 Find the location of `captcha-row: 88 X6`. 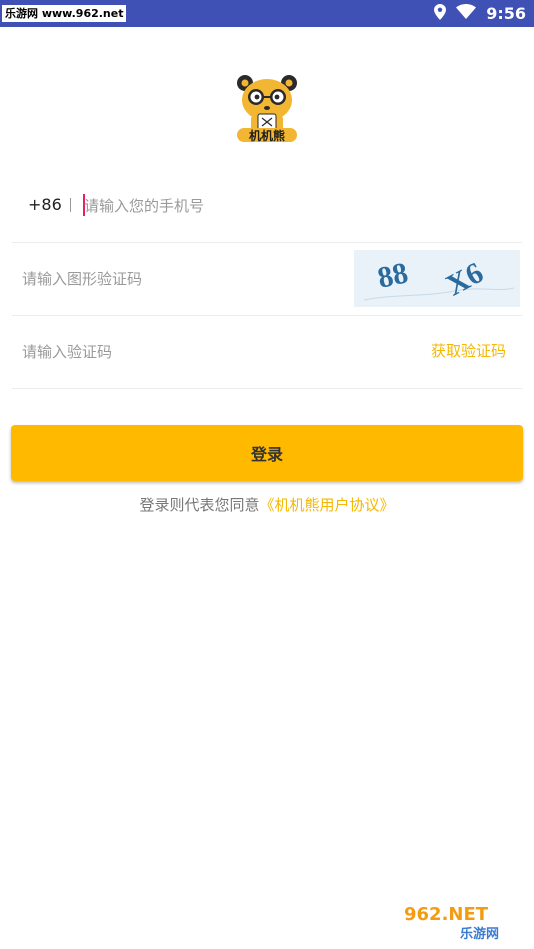

captcha-row: 88 X6 is located at coordinates (267, 279).